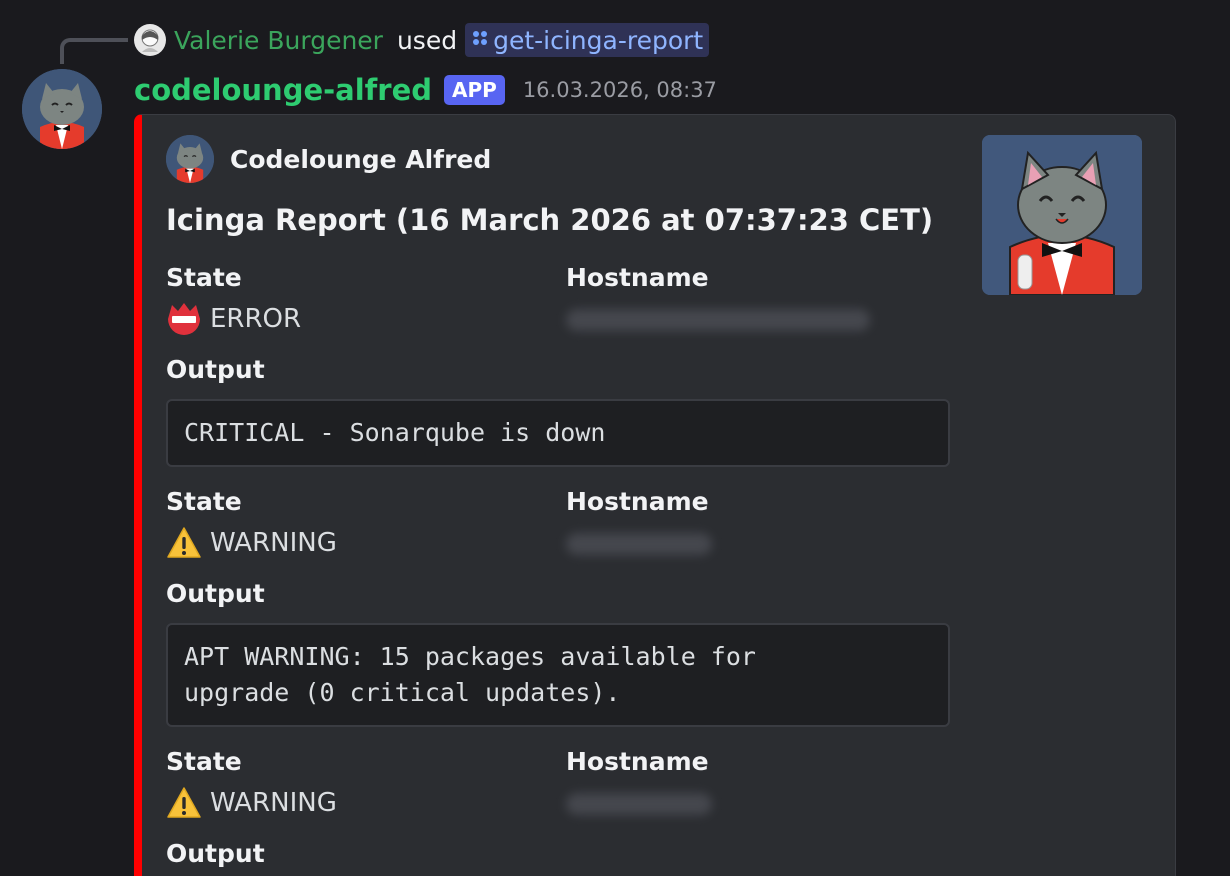 Image resolution: width=1230 pixels, height=876 pixels. What do you see at coordinates (361, 159) in the screenshot?
I see `embed-author-name: Codelounge Alfred` at bounding box center [361, 159].